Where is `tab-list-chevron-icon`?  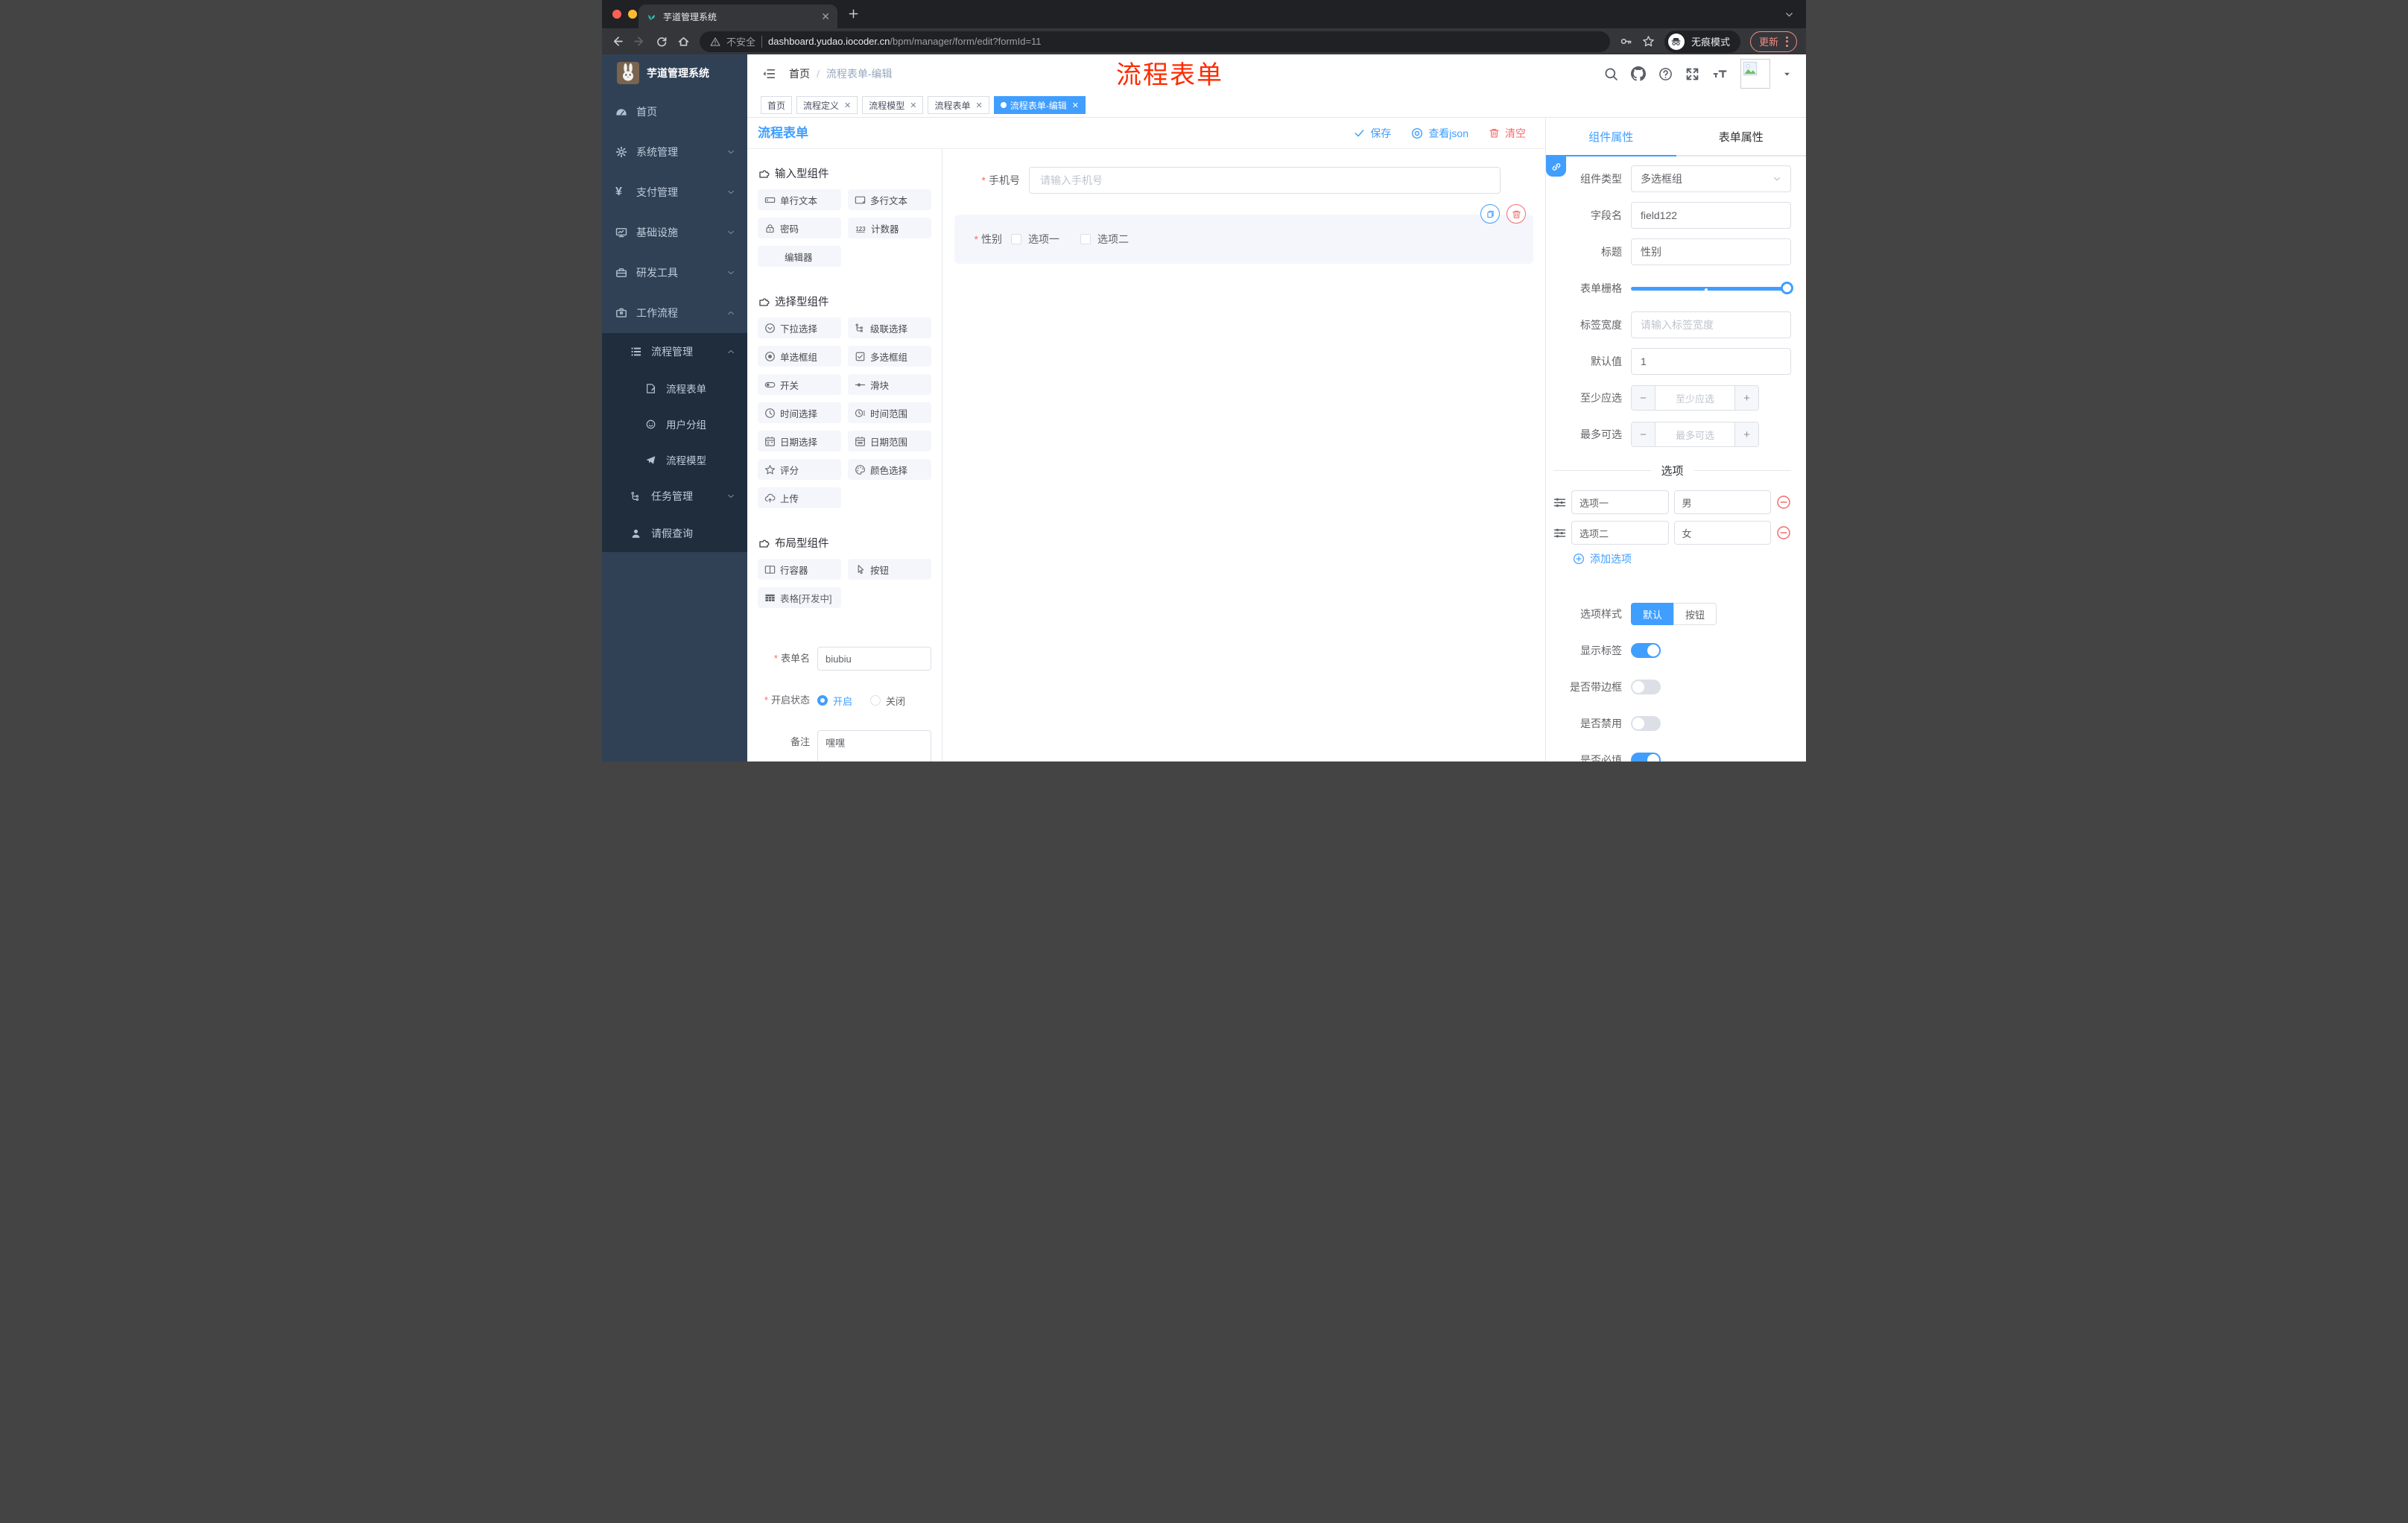
tab-list-chevron-icon is located at coordinates (1789, 15).